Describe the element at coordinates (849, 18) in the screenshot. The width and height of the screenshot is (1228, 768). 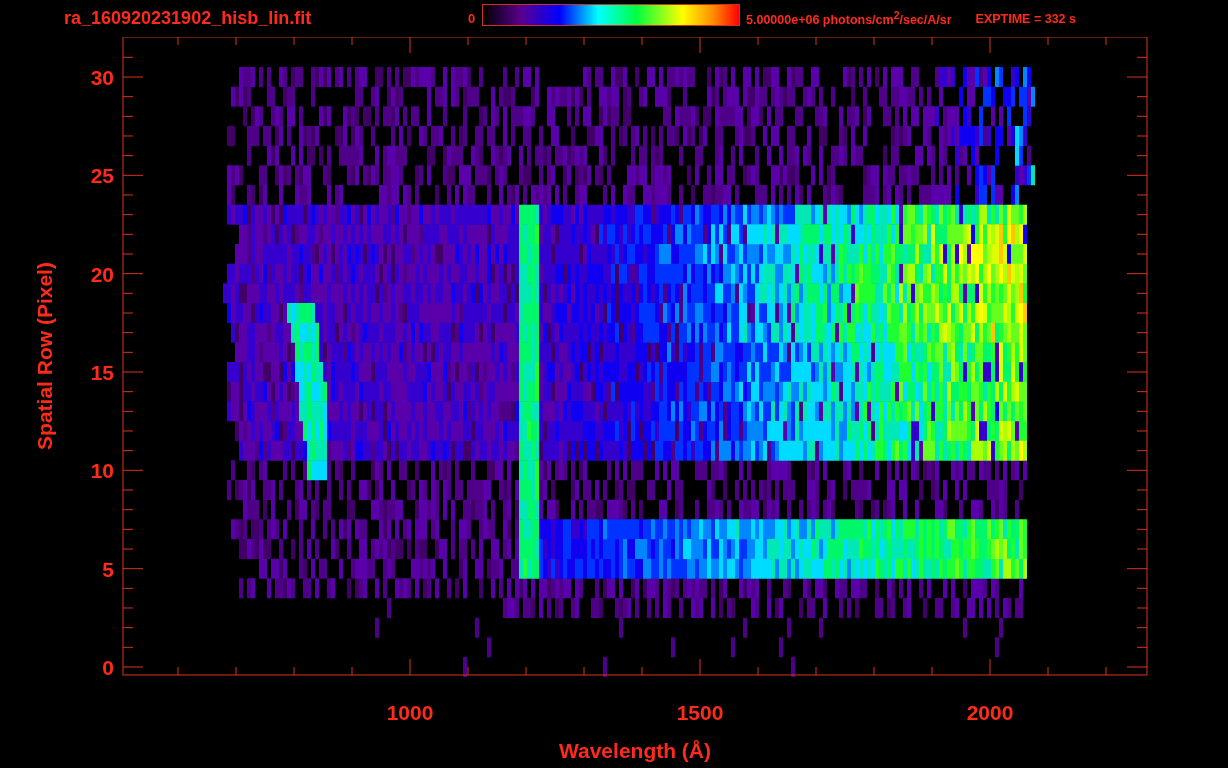
I see `colorbar-max-label: 5.00000e+06 photons/cm$^{2}$/sec/A/sr` at that location.